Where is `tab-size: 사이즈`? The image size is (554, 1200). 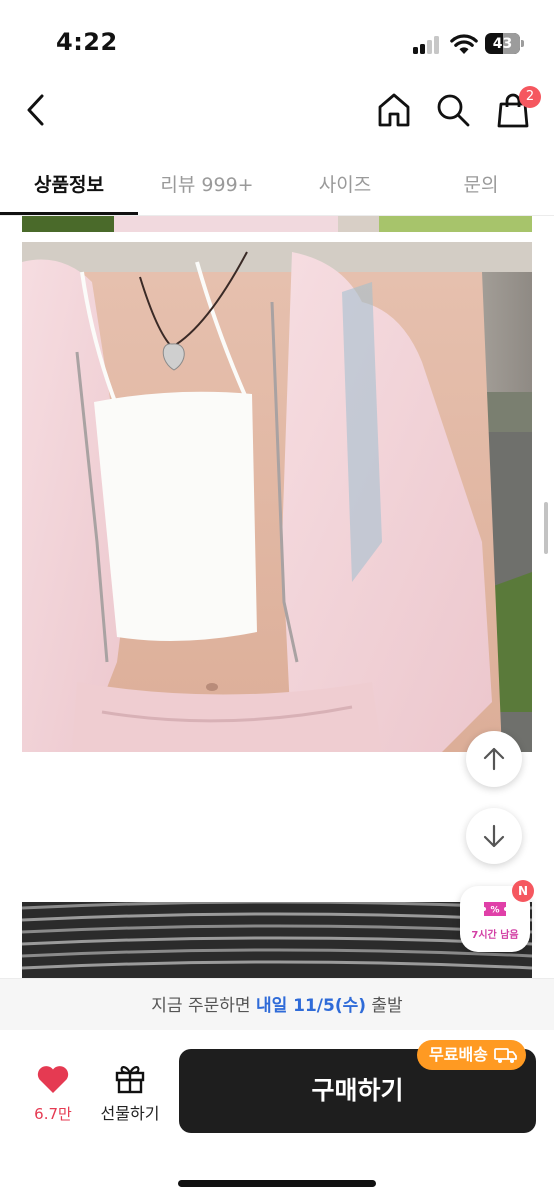 tab-size: 사이즈 is located at coordinates (345, 185).